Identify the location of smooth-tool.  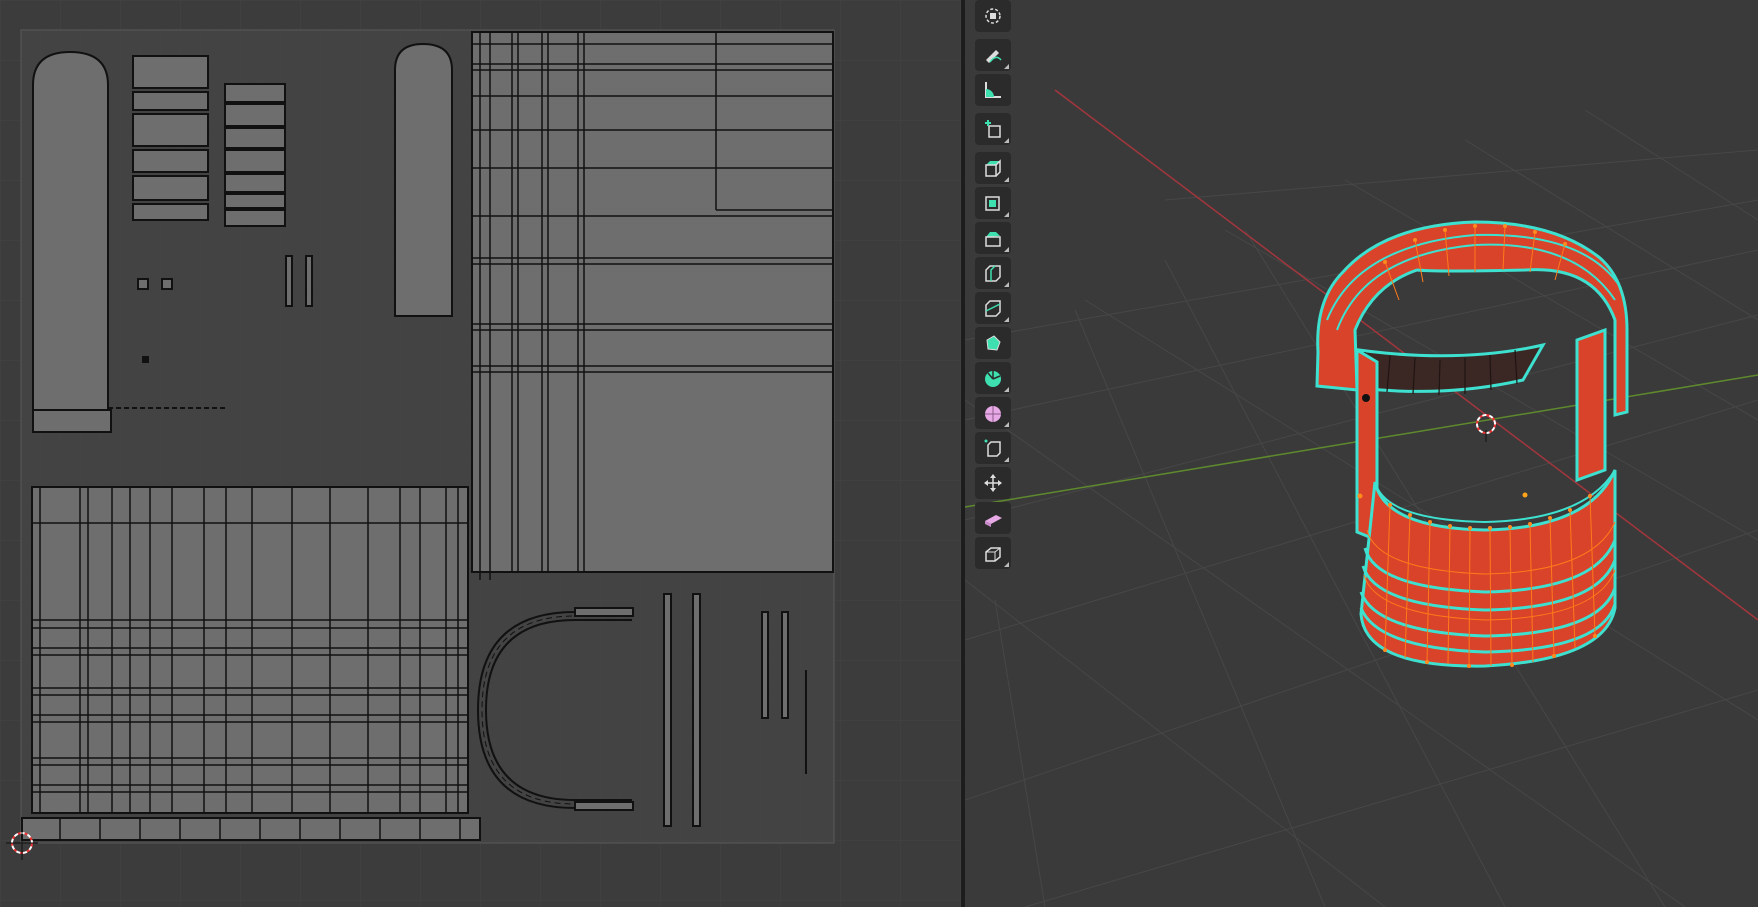
(993, 413).